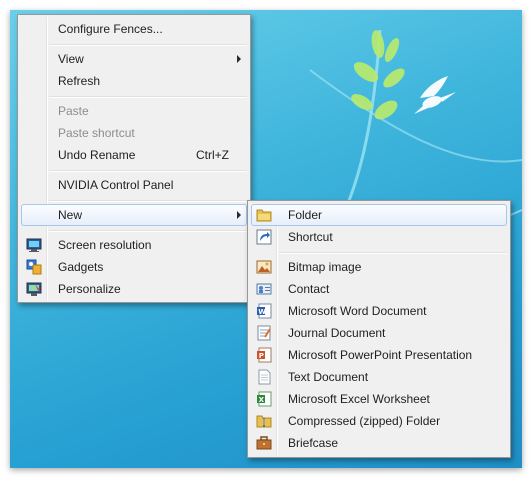 The image size is (532, 483). I want to click on menu-item-view: View, so click(134, 59).